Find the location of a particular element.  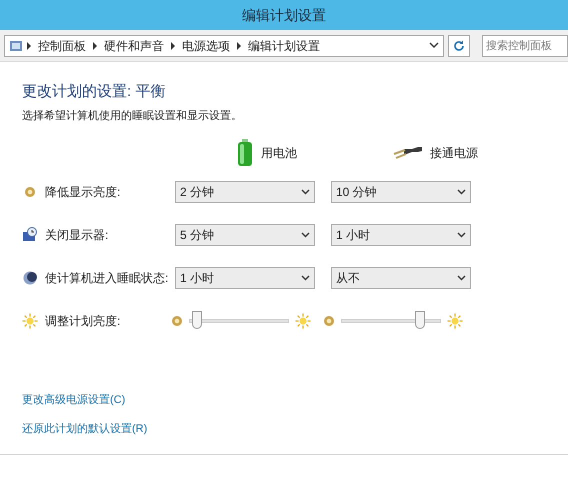

link: 还原此计划的默认设置(R) is located at coordinates (85, 429).